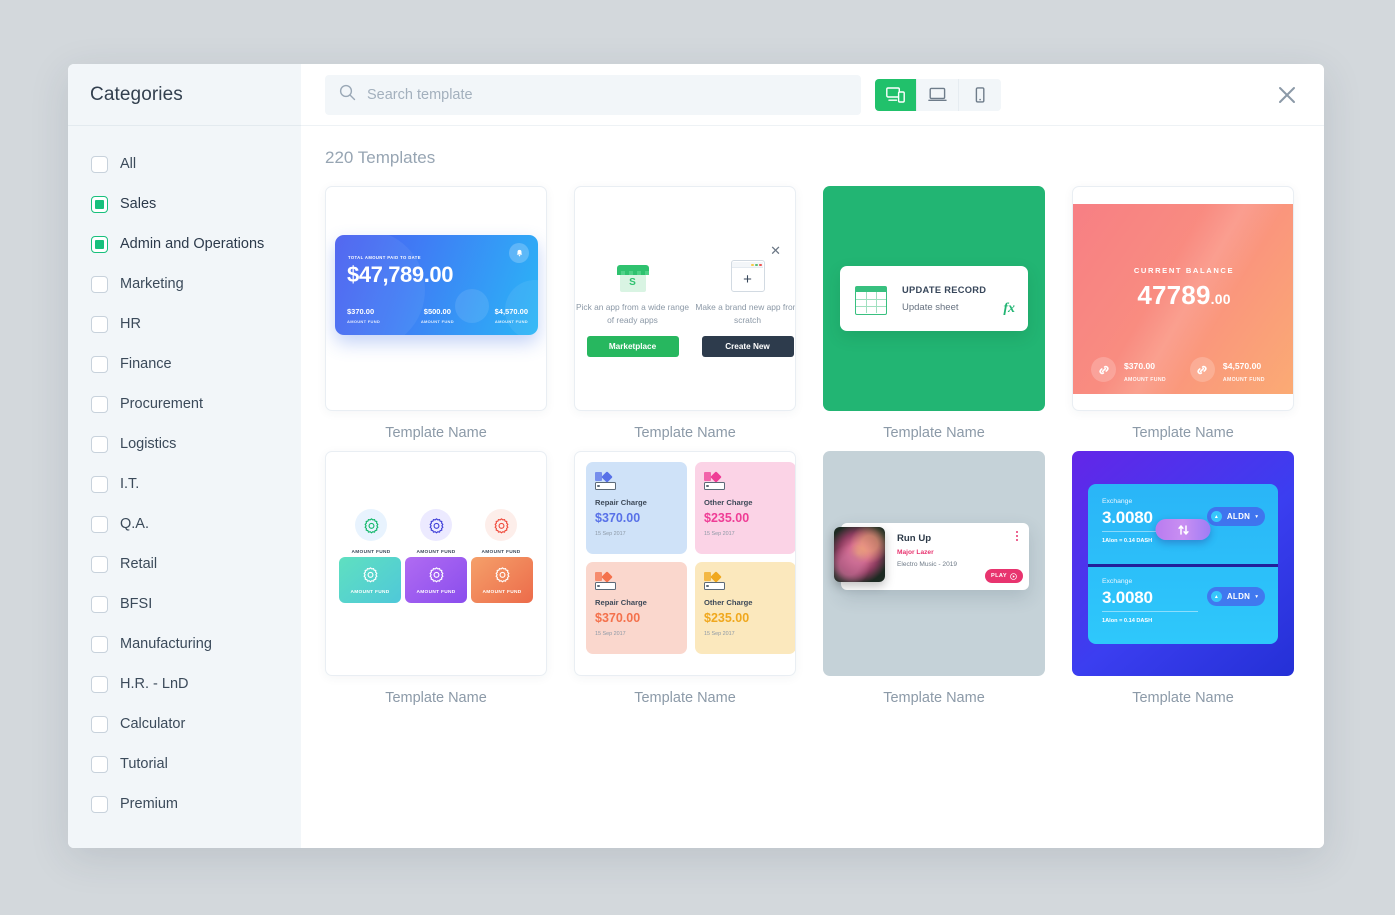  Describe the element at coordinates (184, 604) in the screenshot. I see `sidebar-item-bfsi: BFSI` at that location.